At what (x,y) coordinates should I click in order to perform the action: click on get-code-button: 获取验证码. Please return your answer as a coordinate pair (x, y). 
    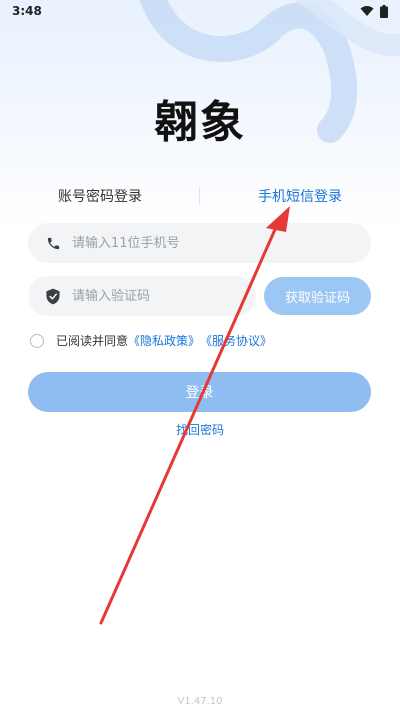
    Looking at the image, I should click on (317, 296).